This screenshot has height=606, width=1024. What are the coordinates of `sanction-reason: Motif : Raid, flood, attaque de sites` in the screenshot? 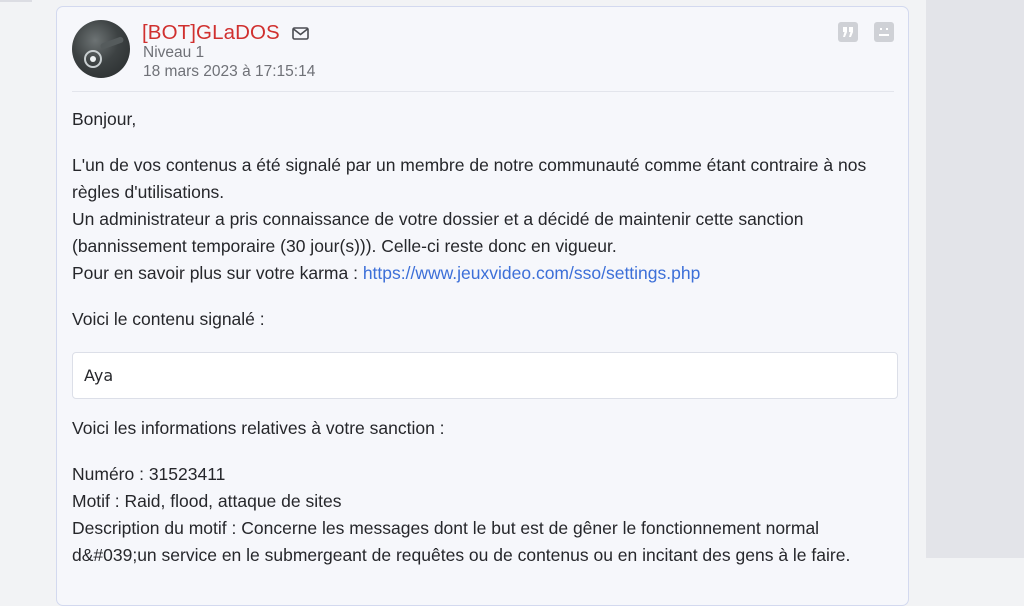 It's located at (207, 501).